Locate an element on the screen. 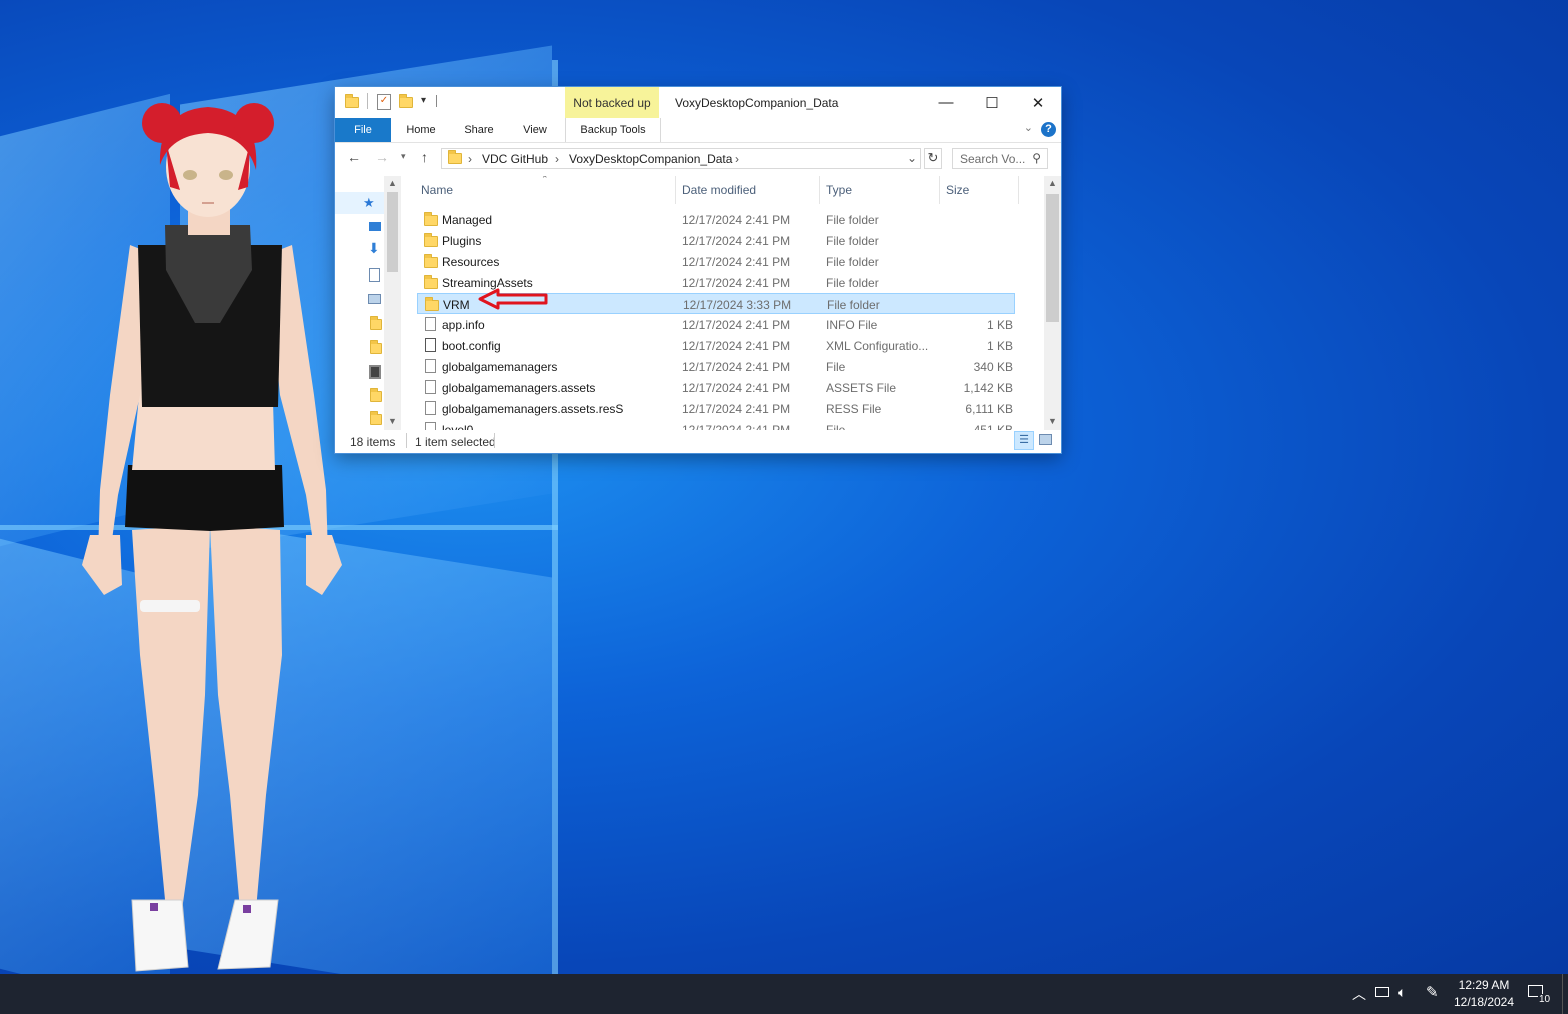  pictures-icon is located at coordinates (374, 299).